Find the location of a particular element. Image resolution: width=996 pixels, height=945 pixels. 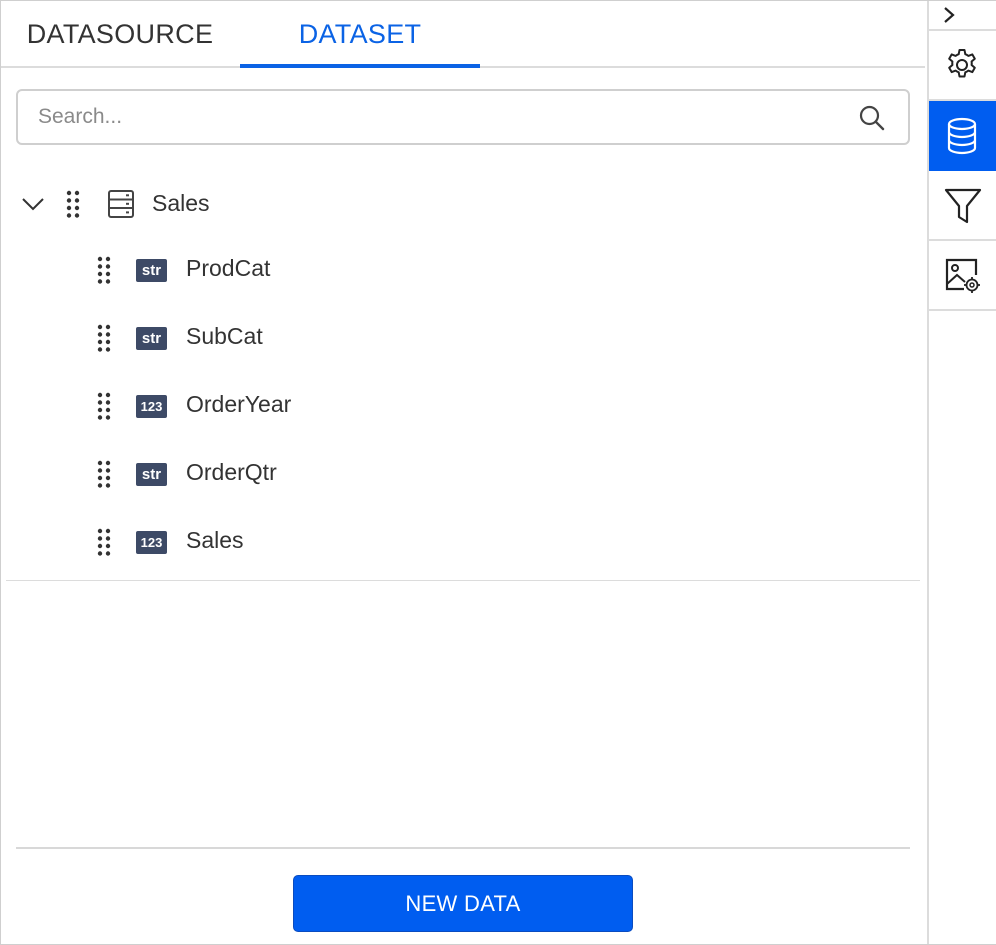

tab-datasource: DATASOURCE is located at coordinates (120, 34).